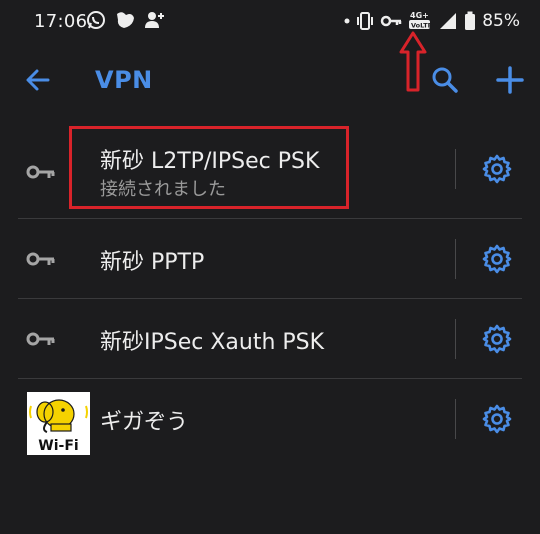 The height and width of the screenshot is (534, 540). What do you see at coordinates (421, 26) in the screenshot?
I see `svg-text: VoLTE` at bounding box center [421, 26].